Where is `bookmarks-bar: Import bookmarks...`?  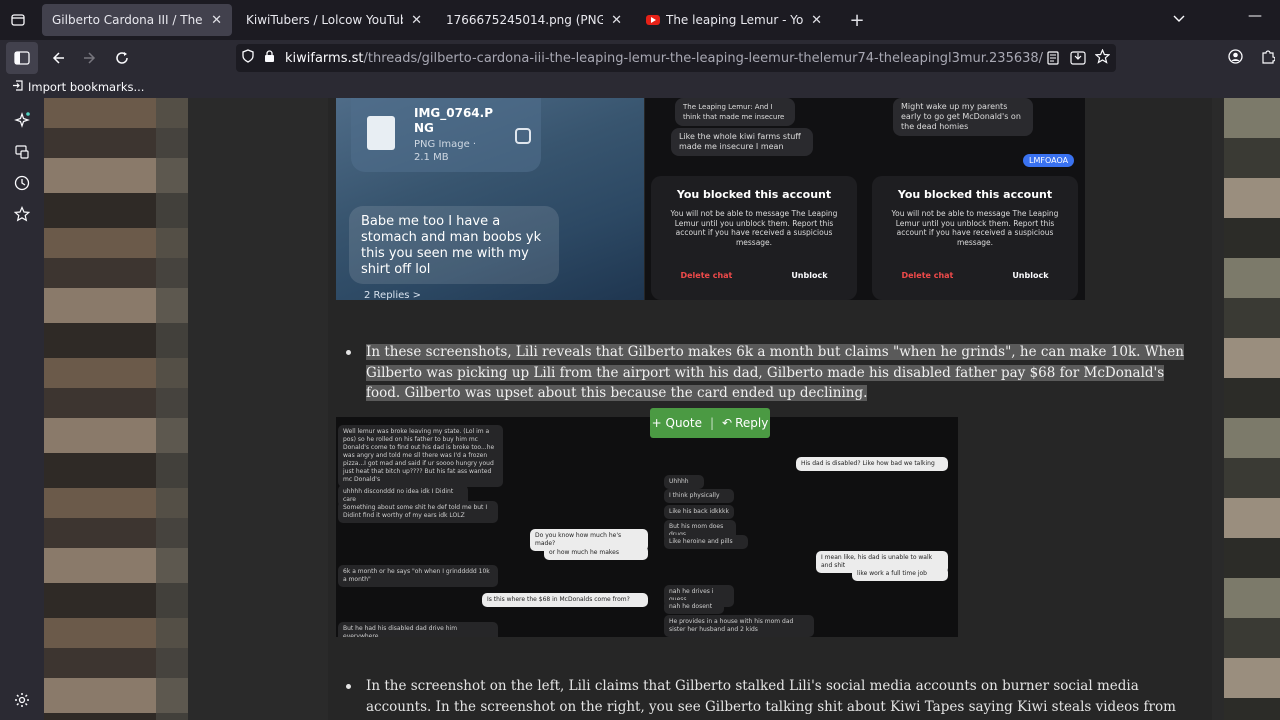 bookmarks-bar: Import bookmarks... is located at coordinates (640, 87).